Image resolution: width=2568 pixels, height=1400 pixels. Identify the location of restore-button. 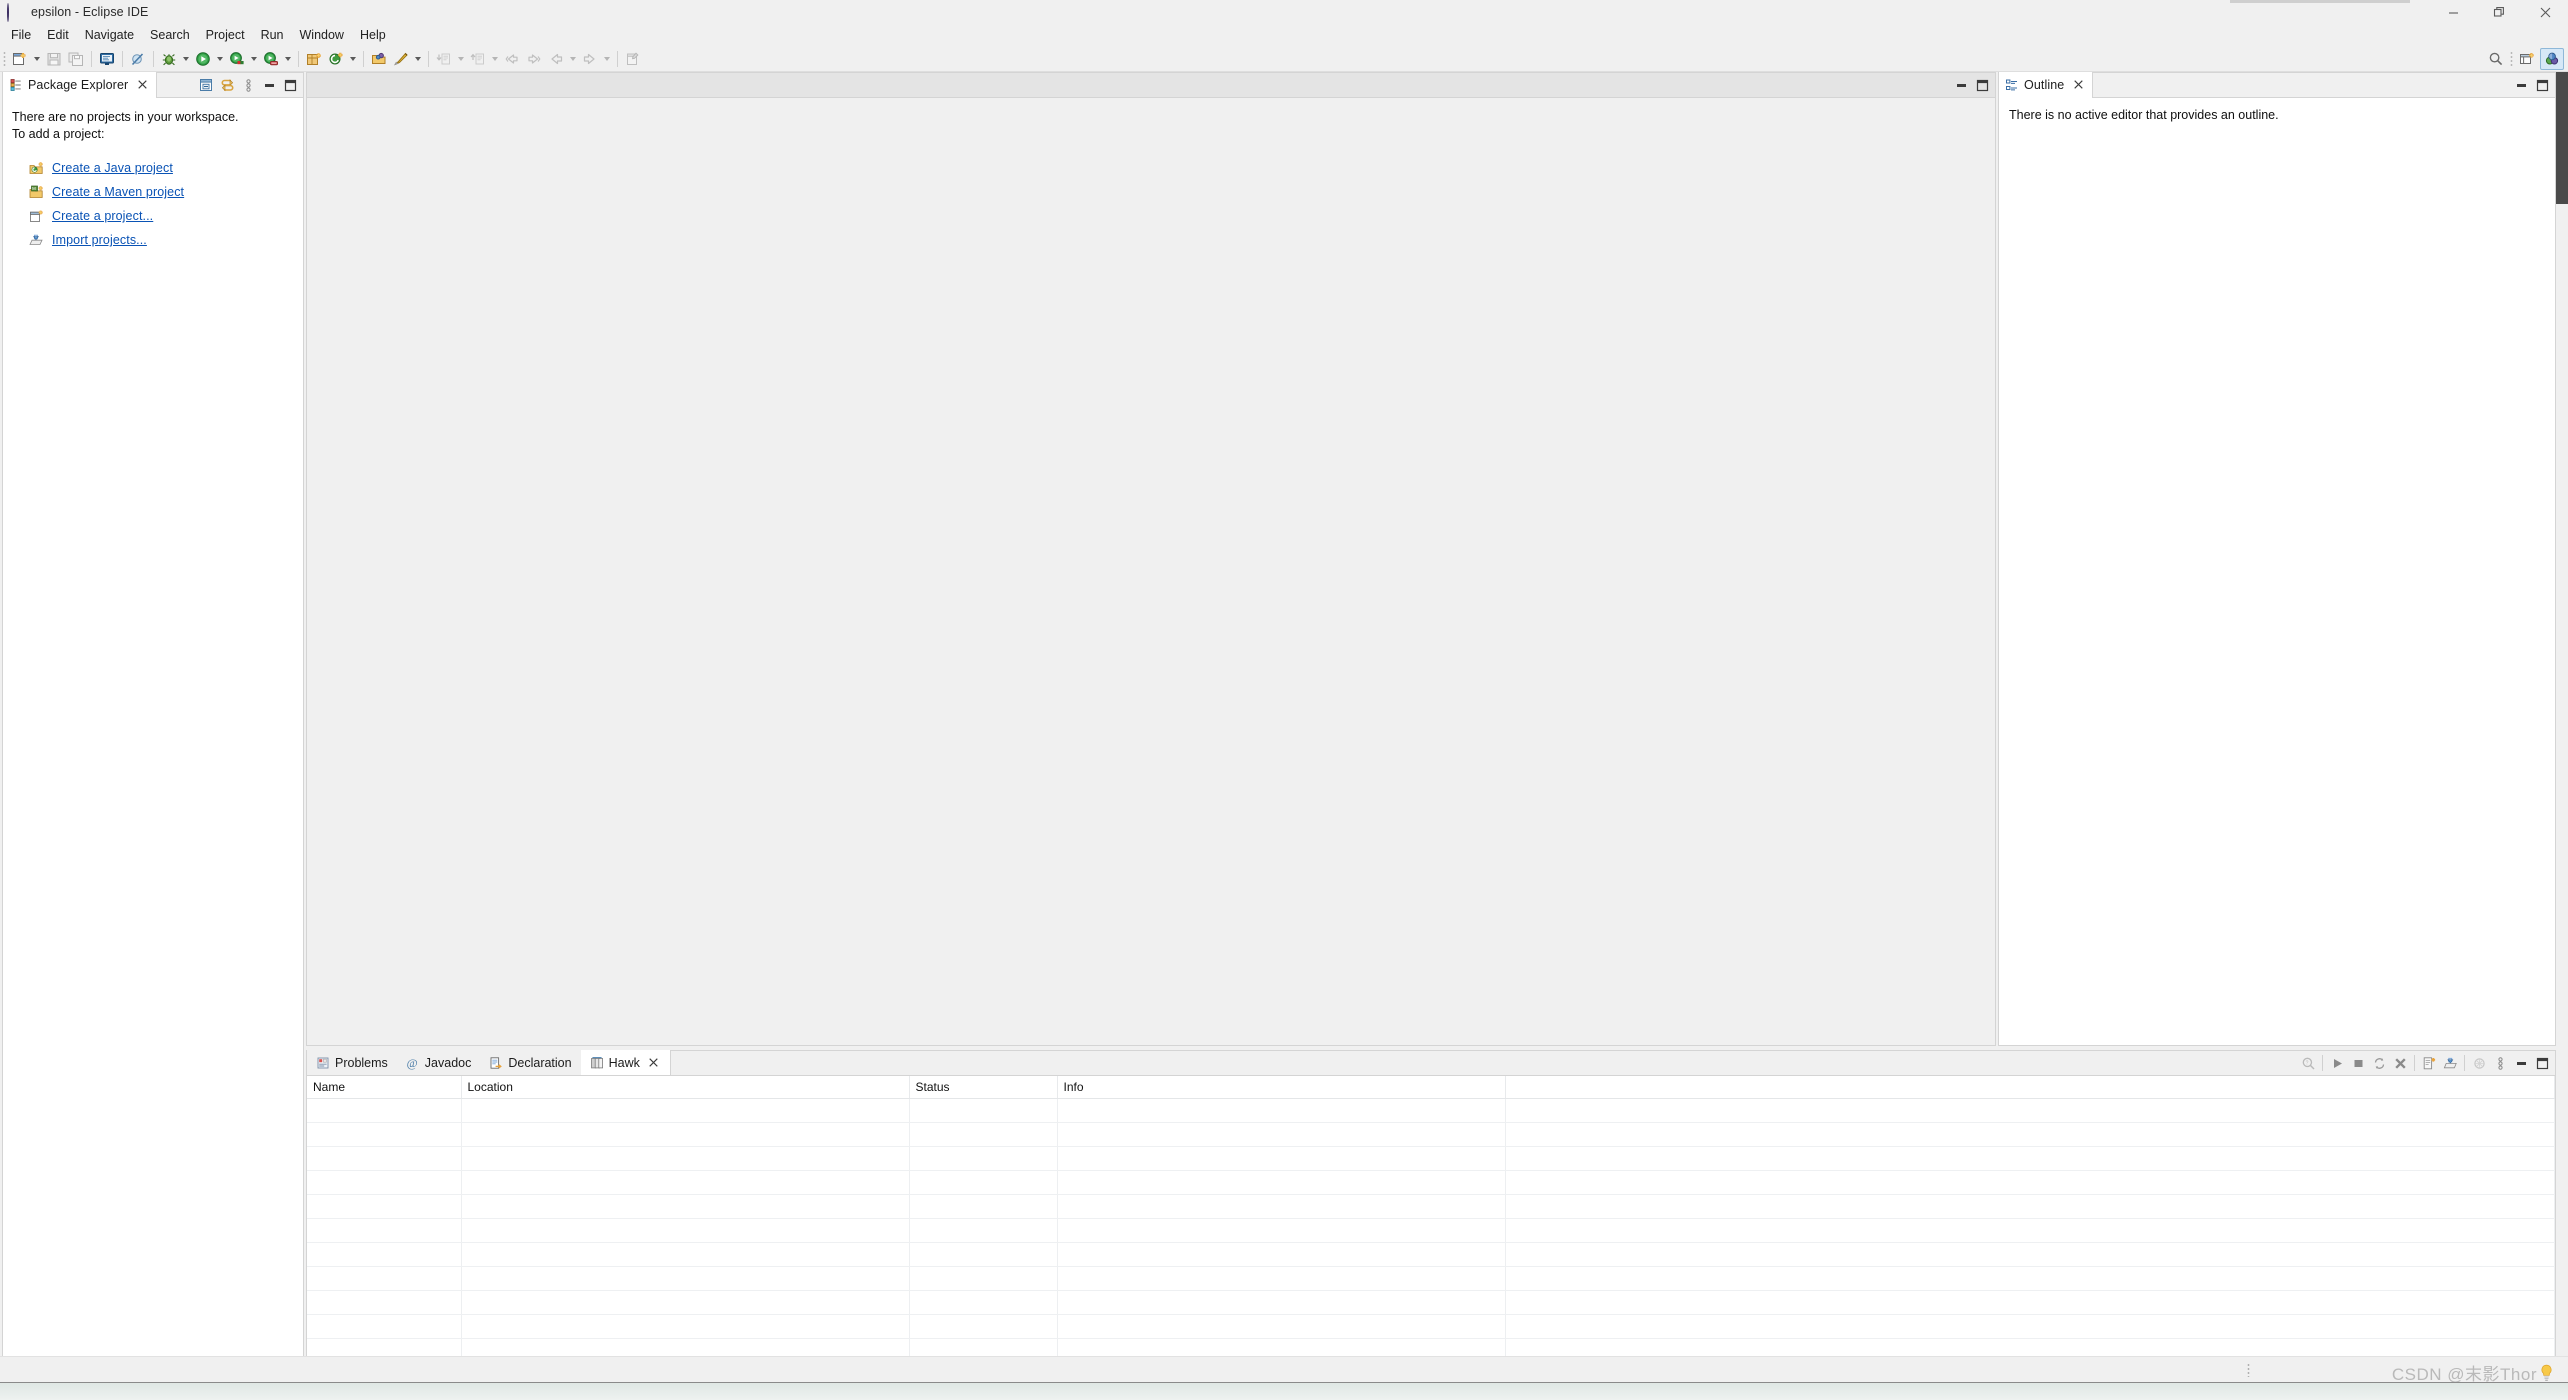
(2499, 12).